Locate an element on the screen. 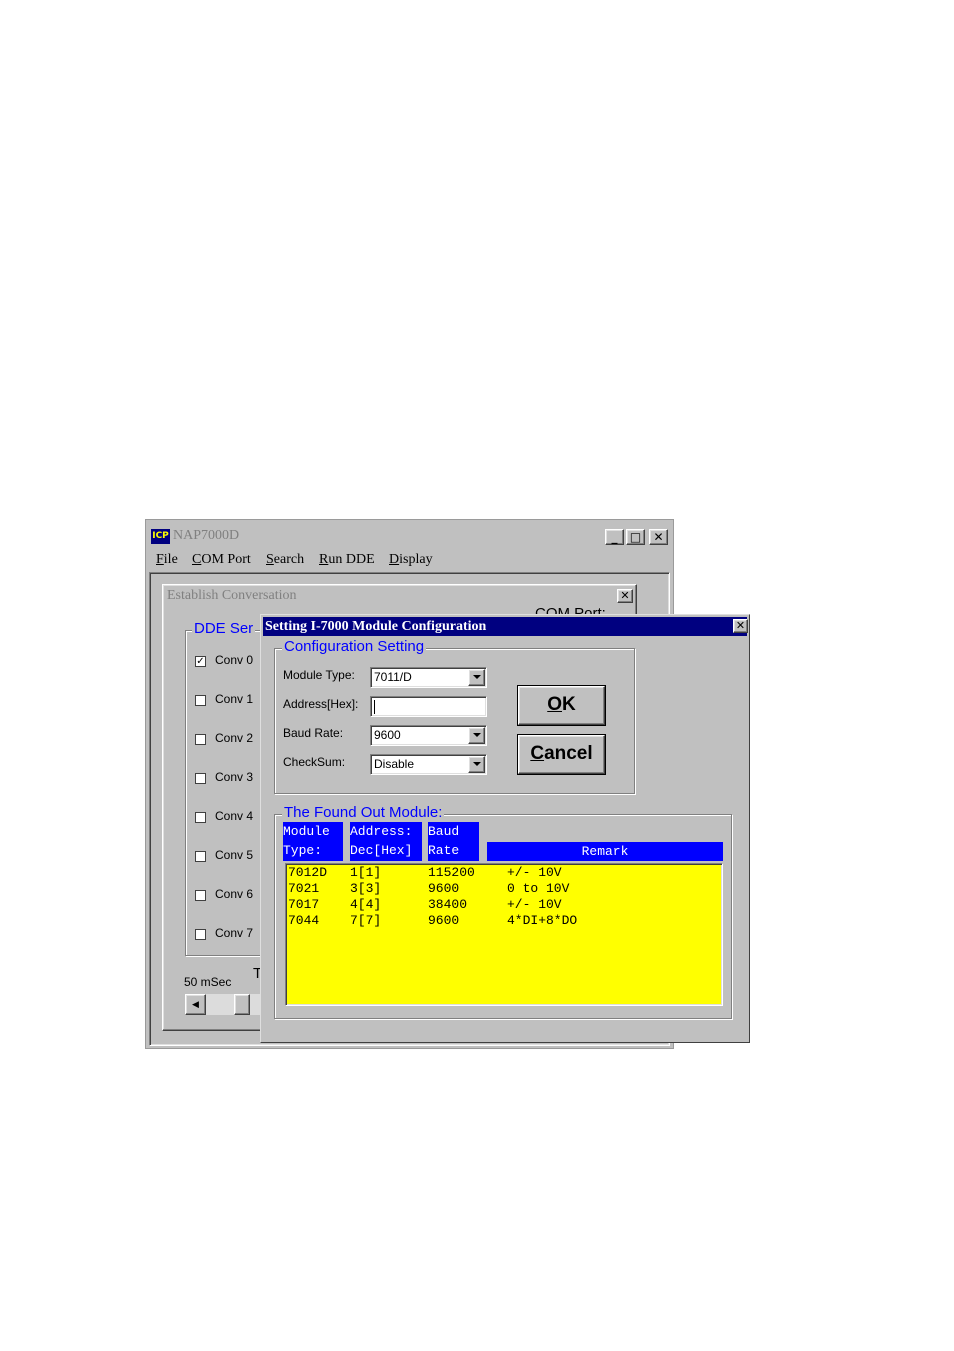  module-type-label: Module Type: is located at coordinates (319, 675).